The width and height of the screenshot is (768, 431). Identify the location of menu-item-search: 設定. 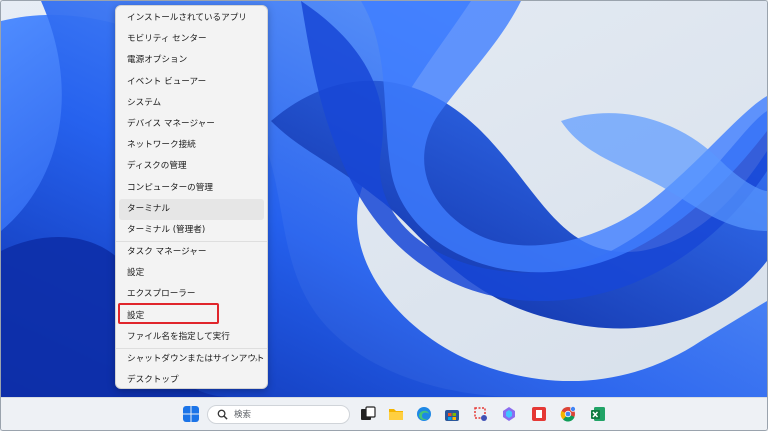
(191, 316).